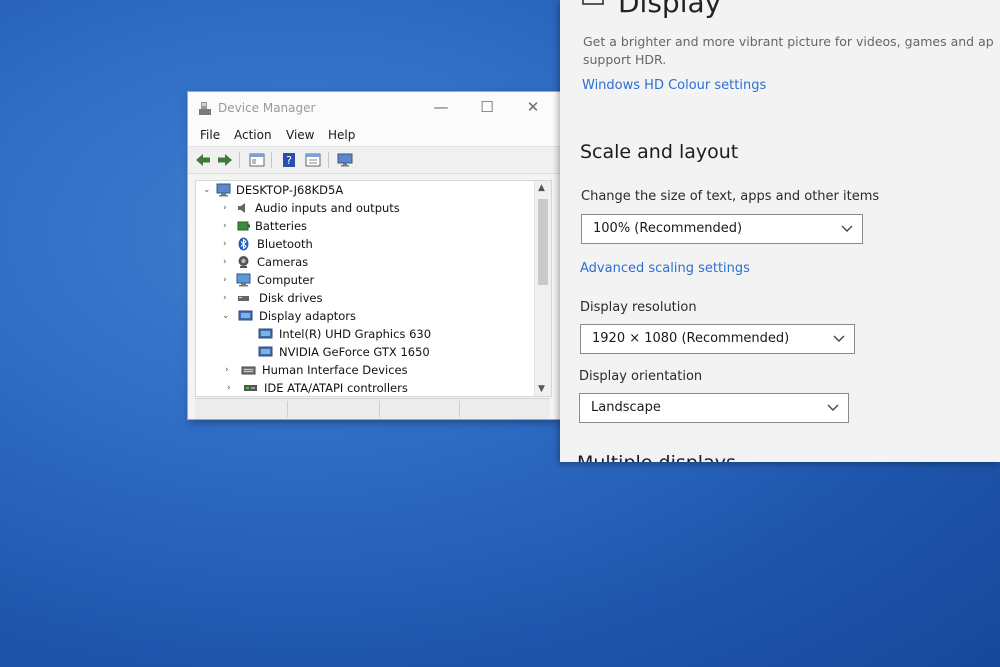 The width and height of the screenshot is (1000, 667). What do you see at coordinates (638, 307) in the screenshot?
I see `resolution-label: Display resolution` at bounding box center [638, 307].